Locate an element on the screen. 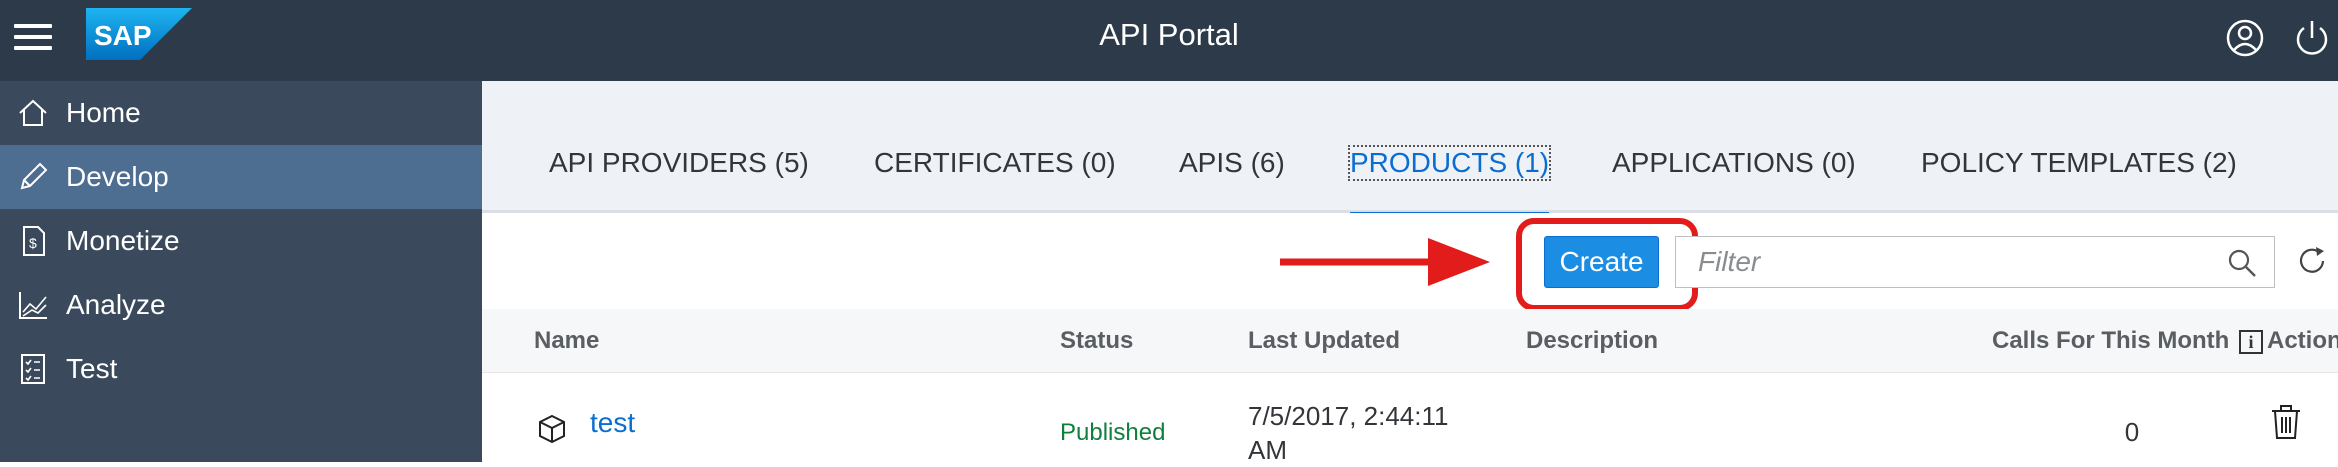 Image resolution: width=2338 pixels, height=467 pixels. app-title: API Portal is located at coordinates (1169, 34).